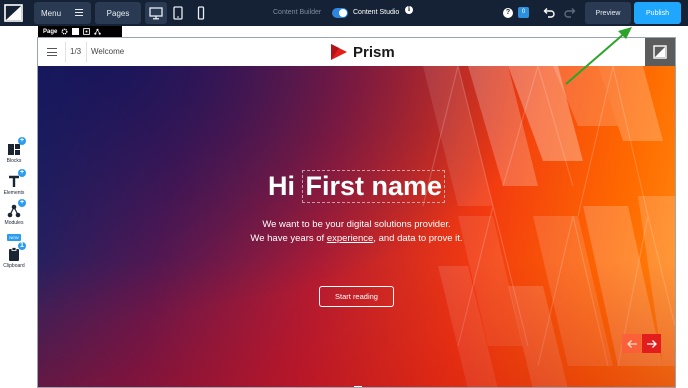 This screenshot has width=688, height=388. What do you see at coordinates (374, 52) in the screenshot?
I see `brand-name: Prism` at bounding box center [374, 52].